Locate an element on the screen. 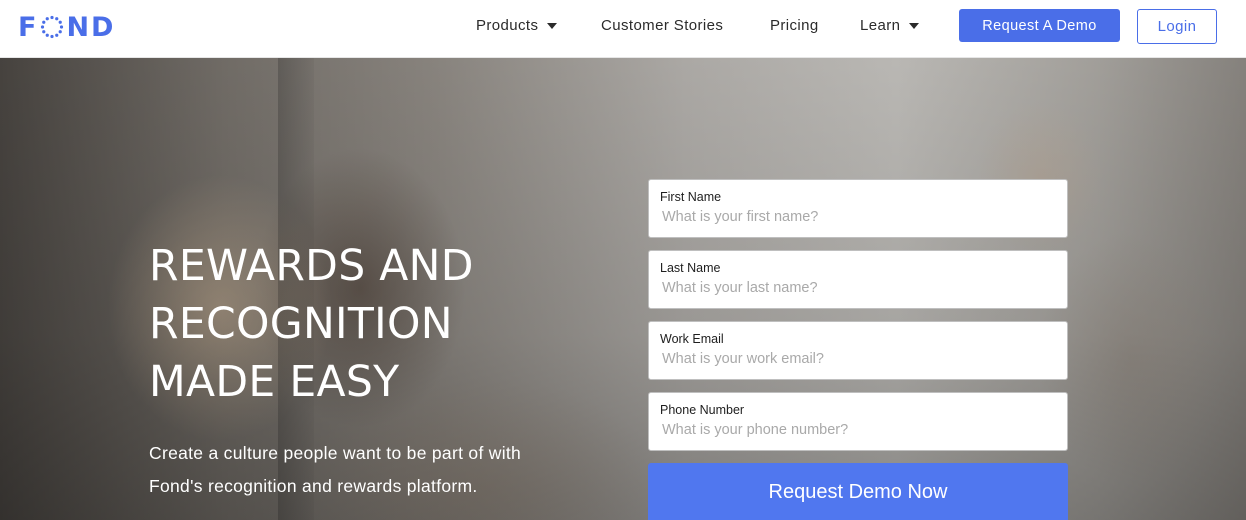 Image resolution: width=1246 pixels, height=520 pixels. dotted-o-icon is located at coordinates (52, 27).